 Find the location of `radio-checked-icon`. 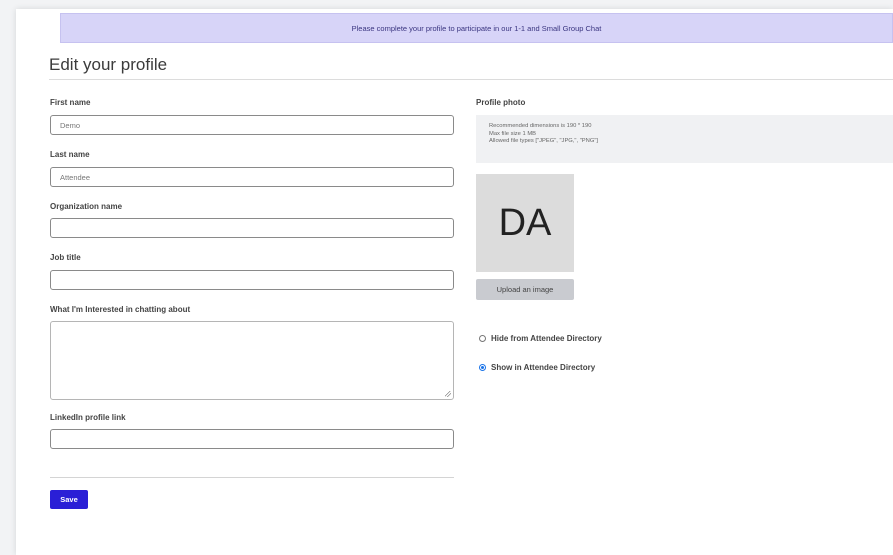

radio-checked-icon is located at coordinates (482, 367).